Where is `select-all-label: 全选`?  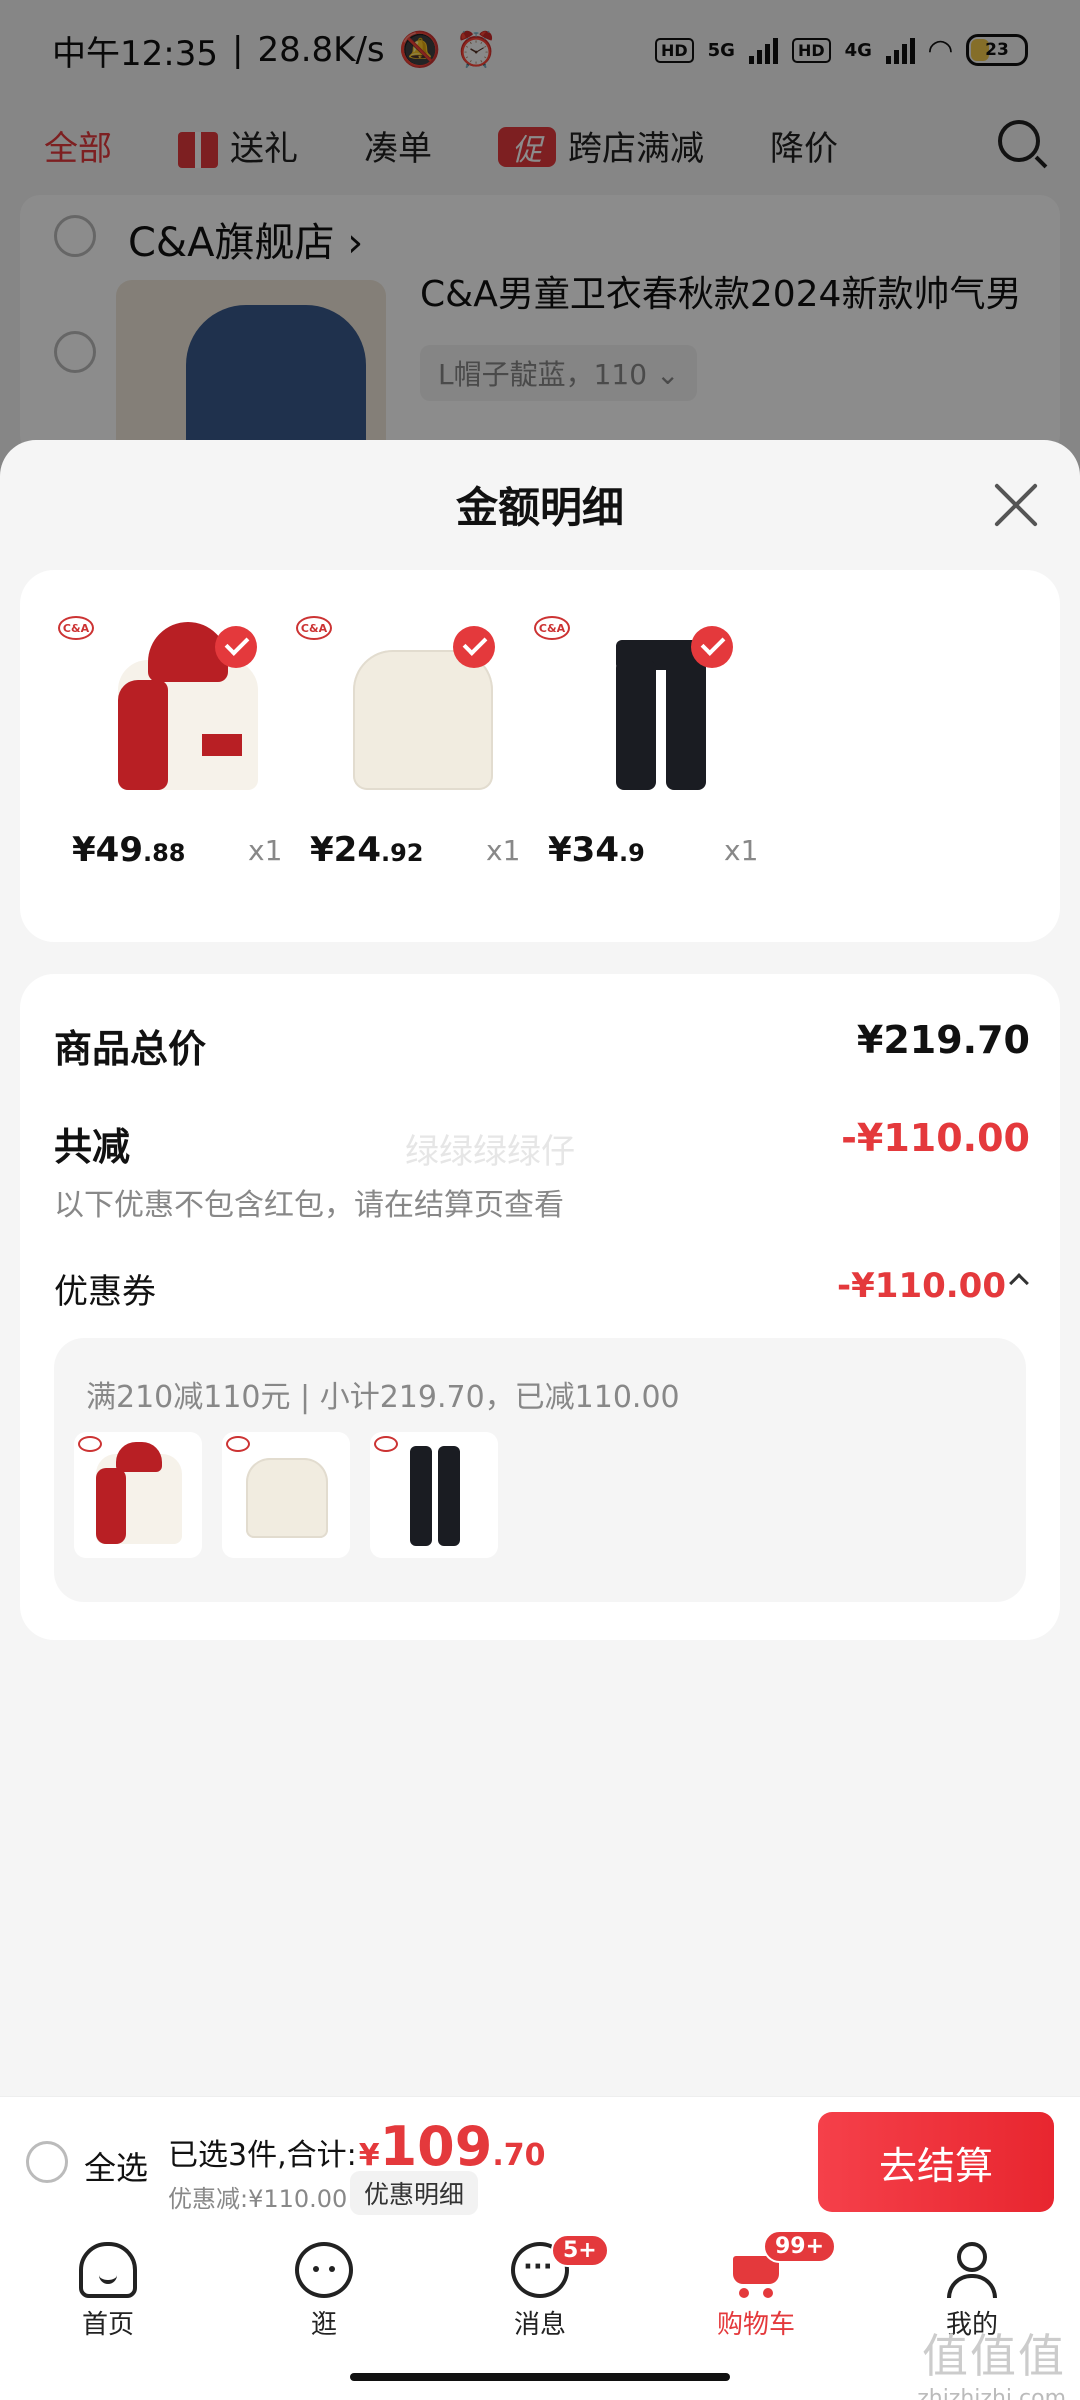 select-all-label: 全选 is located at coordinates (116, 2166).